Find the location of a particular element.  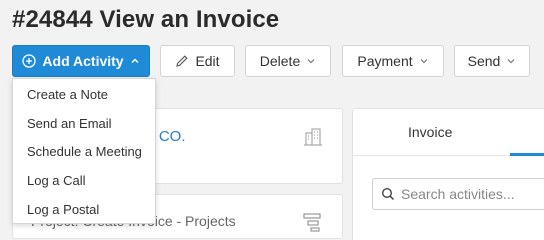

menu-item-create-note: Create a Note is located at coordinates (84, 94).